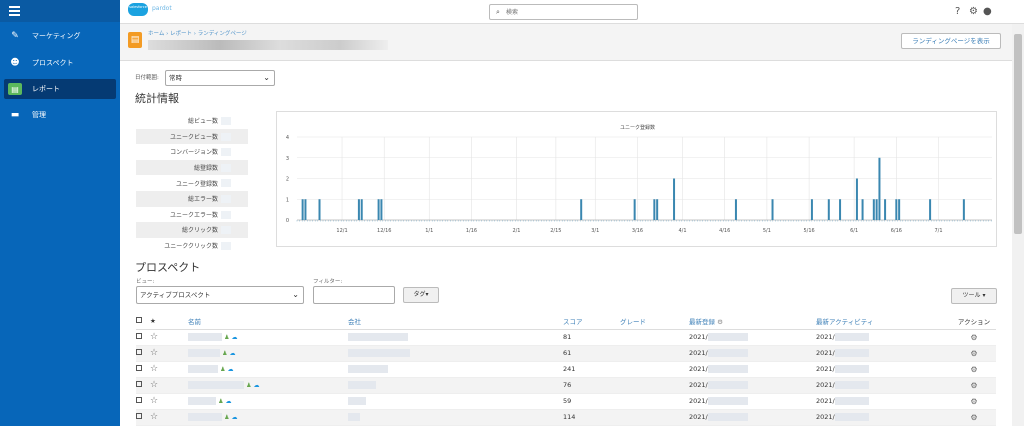  Describe the element at coordinates (884, 321) in the screenshot. I see `col-last-activity: 最新アクティビティ` at that location.